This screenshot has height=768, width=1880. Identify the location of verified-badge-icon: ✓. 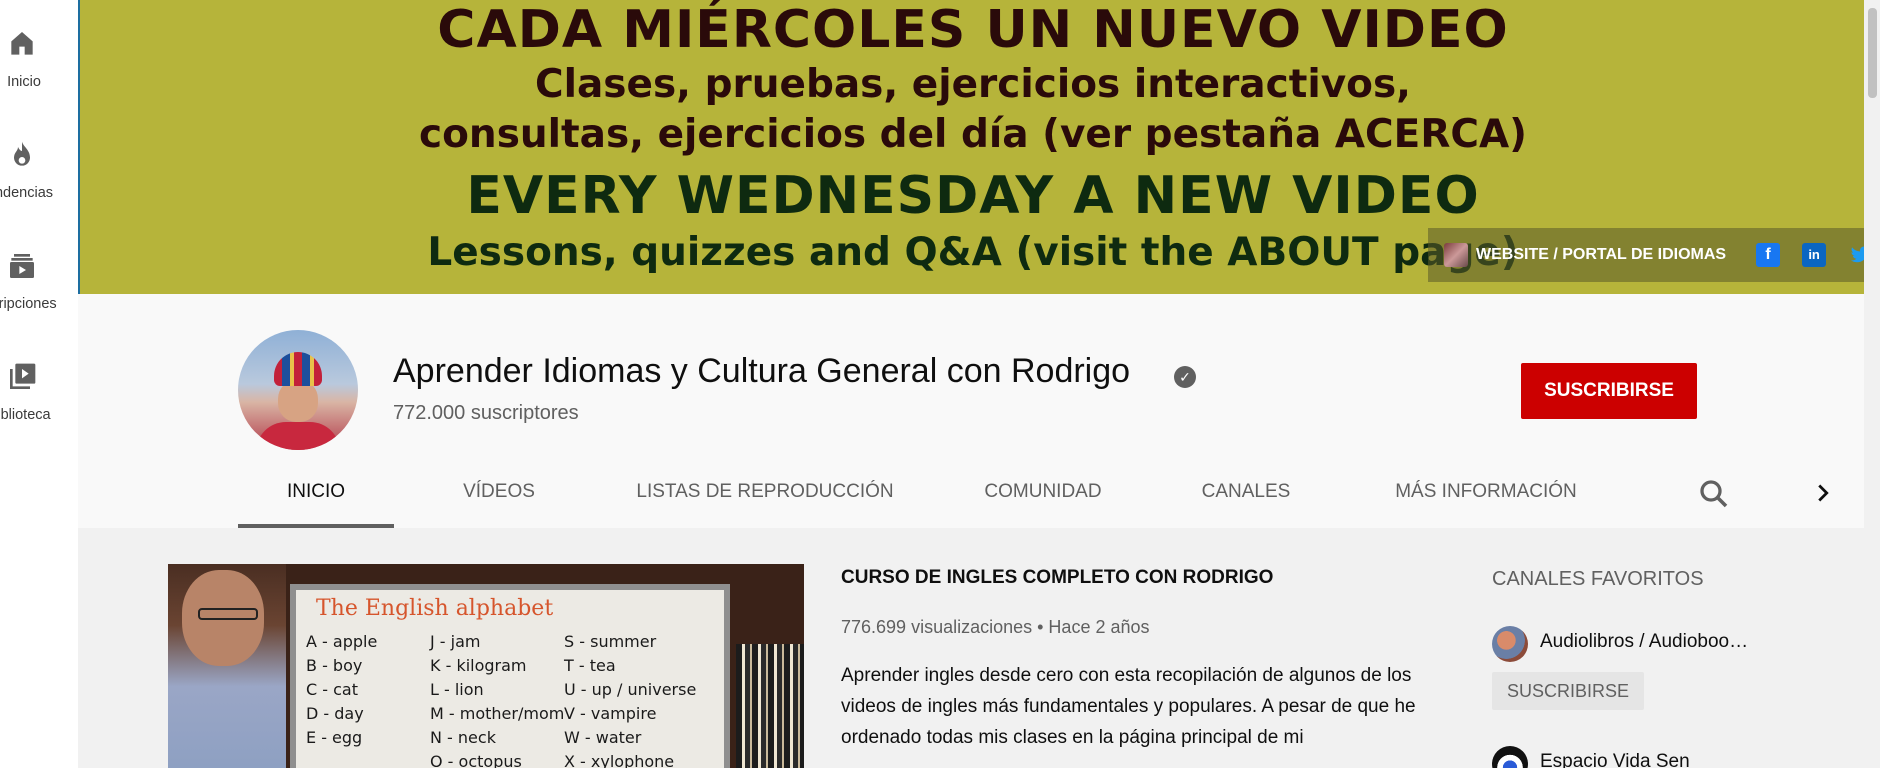
(1185, 377).